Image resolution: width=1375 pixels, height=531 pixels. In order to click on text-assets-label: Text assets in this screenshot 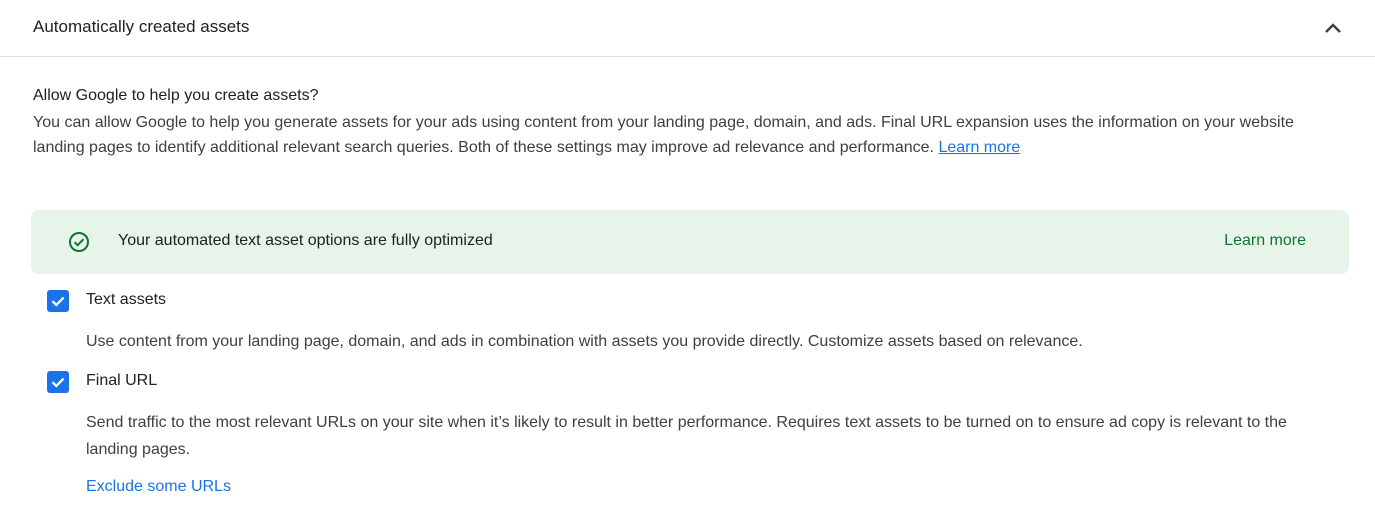, I will do `click(126, 300)`.